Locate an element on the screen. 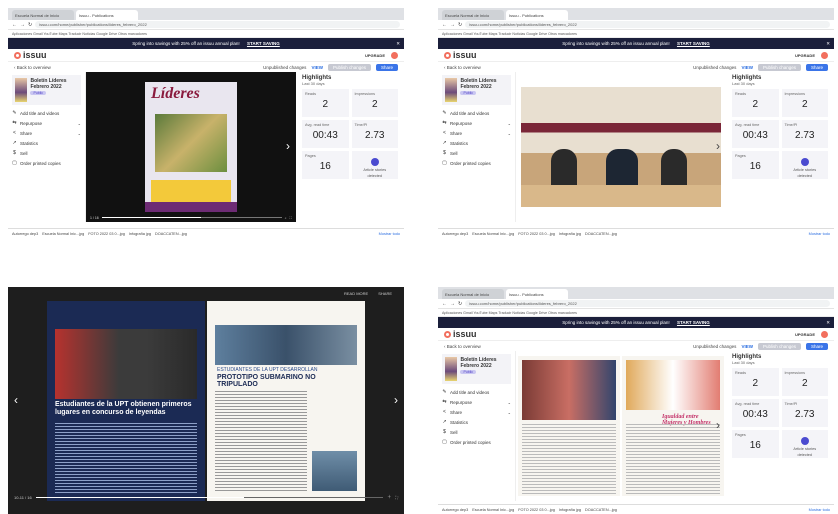 This screenshot has height=514, width=838. zoom-icon: ⌕ is located at coordinates (286, 218).